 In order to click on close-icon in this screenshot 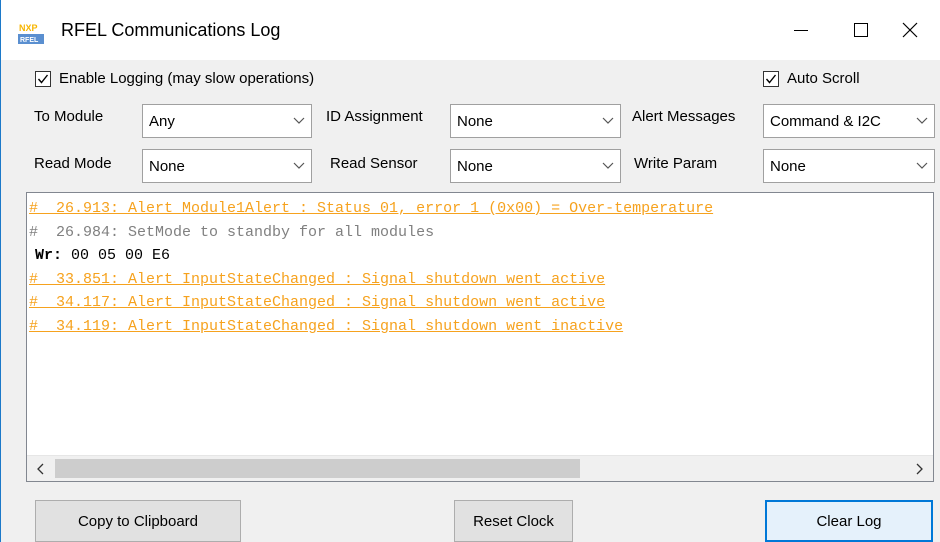, I will do `click(910, 30)`.